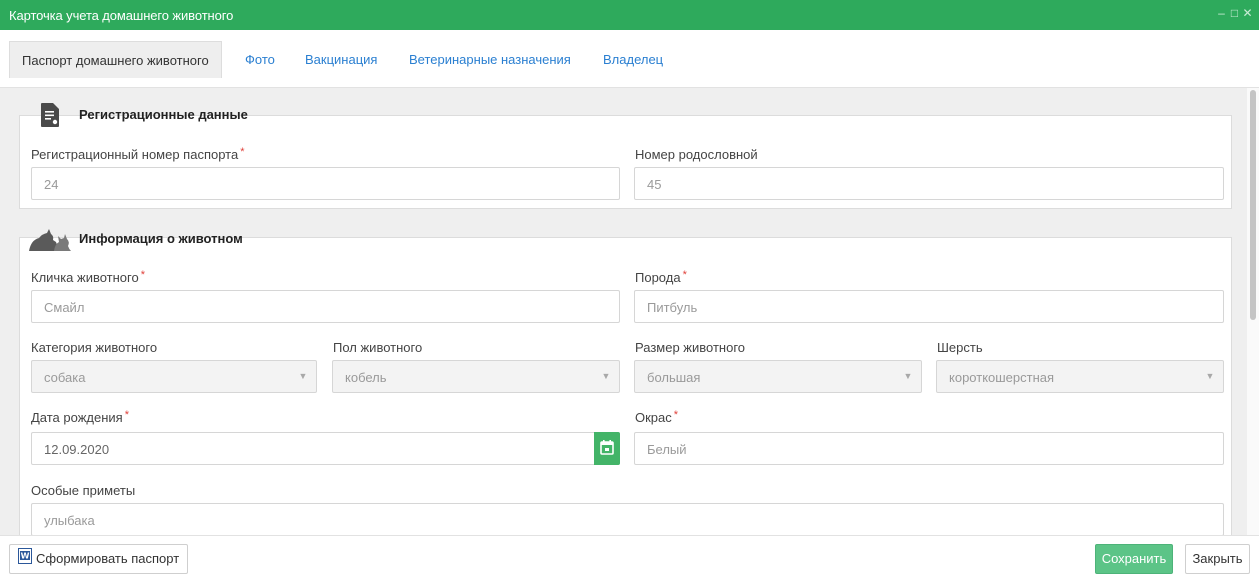 This screenshot has height=575, width=1259. I want to click on size-value: большая, so click(674, 377).